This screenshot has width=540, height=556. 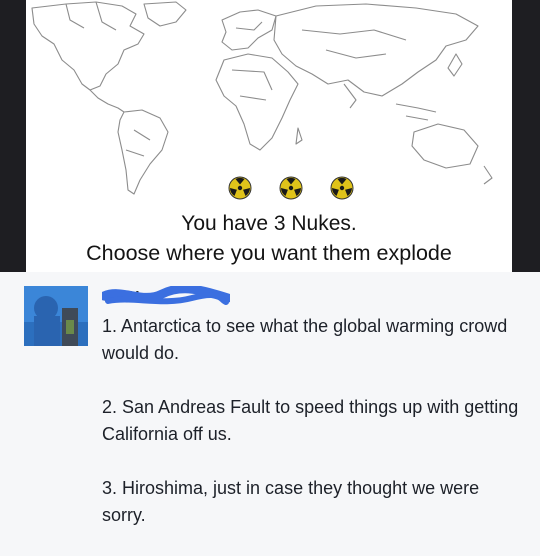 I want to click on europe-outline, so click(x=249, y=30).